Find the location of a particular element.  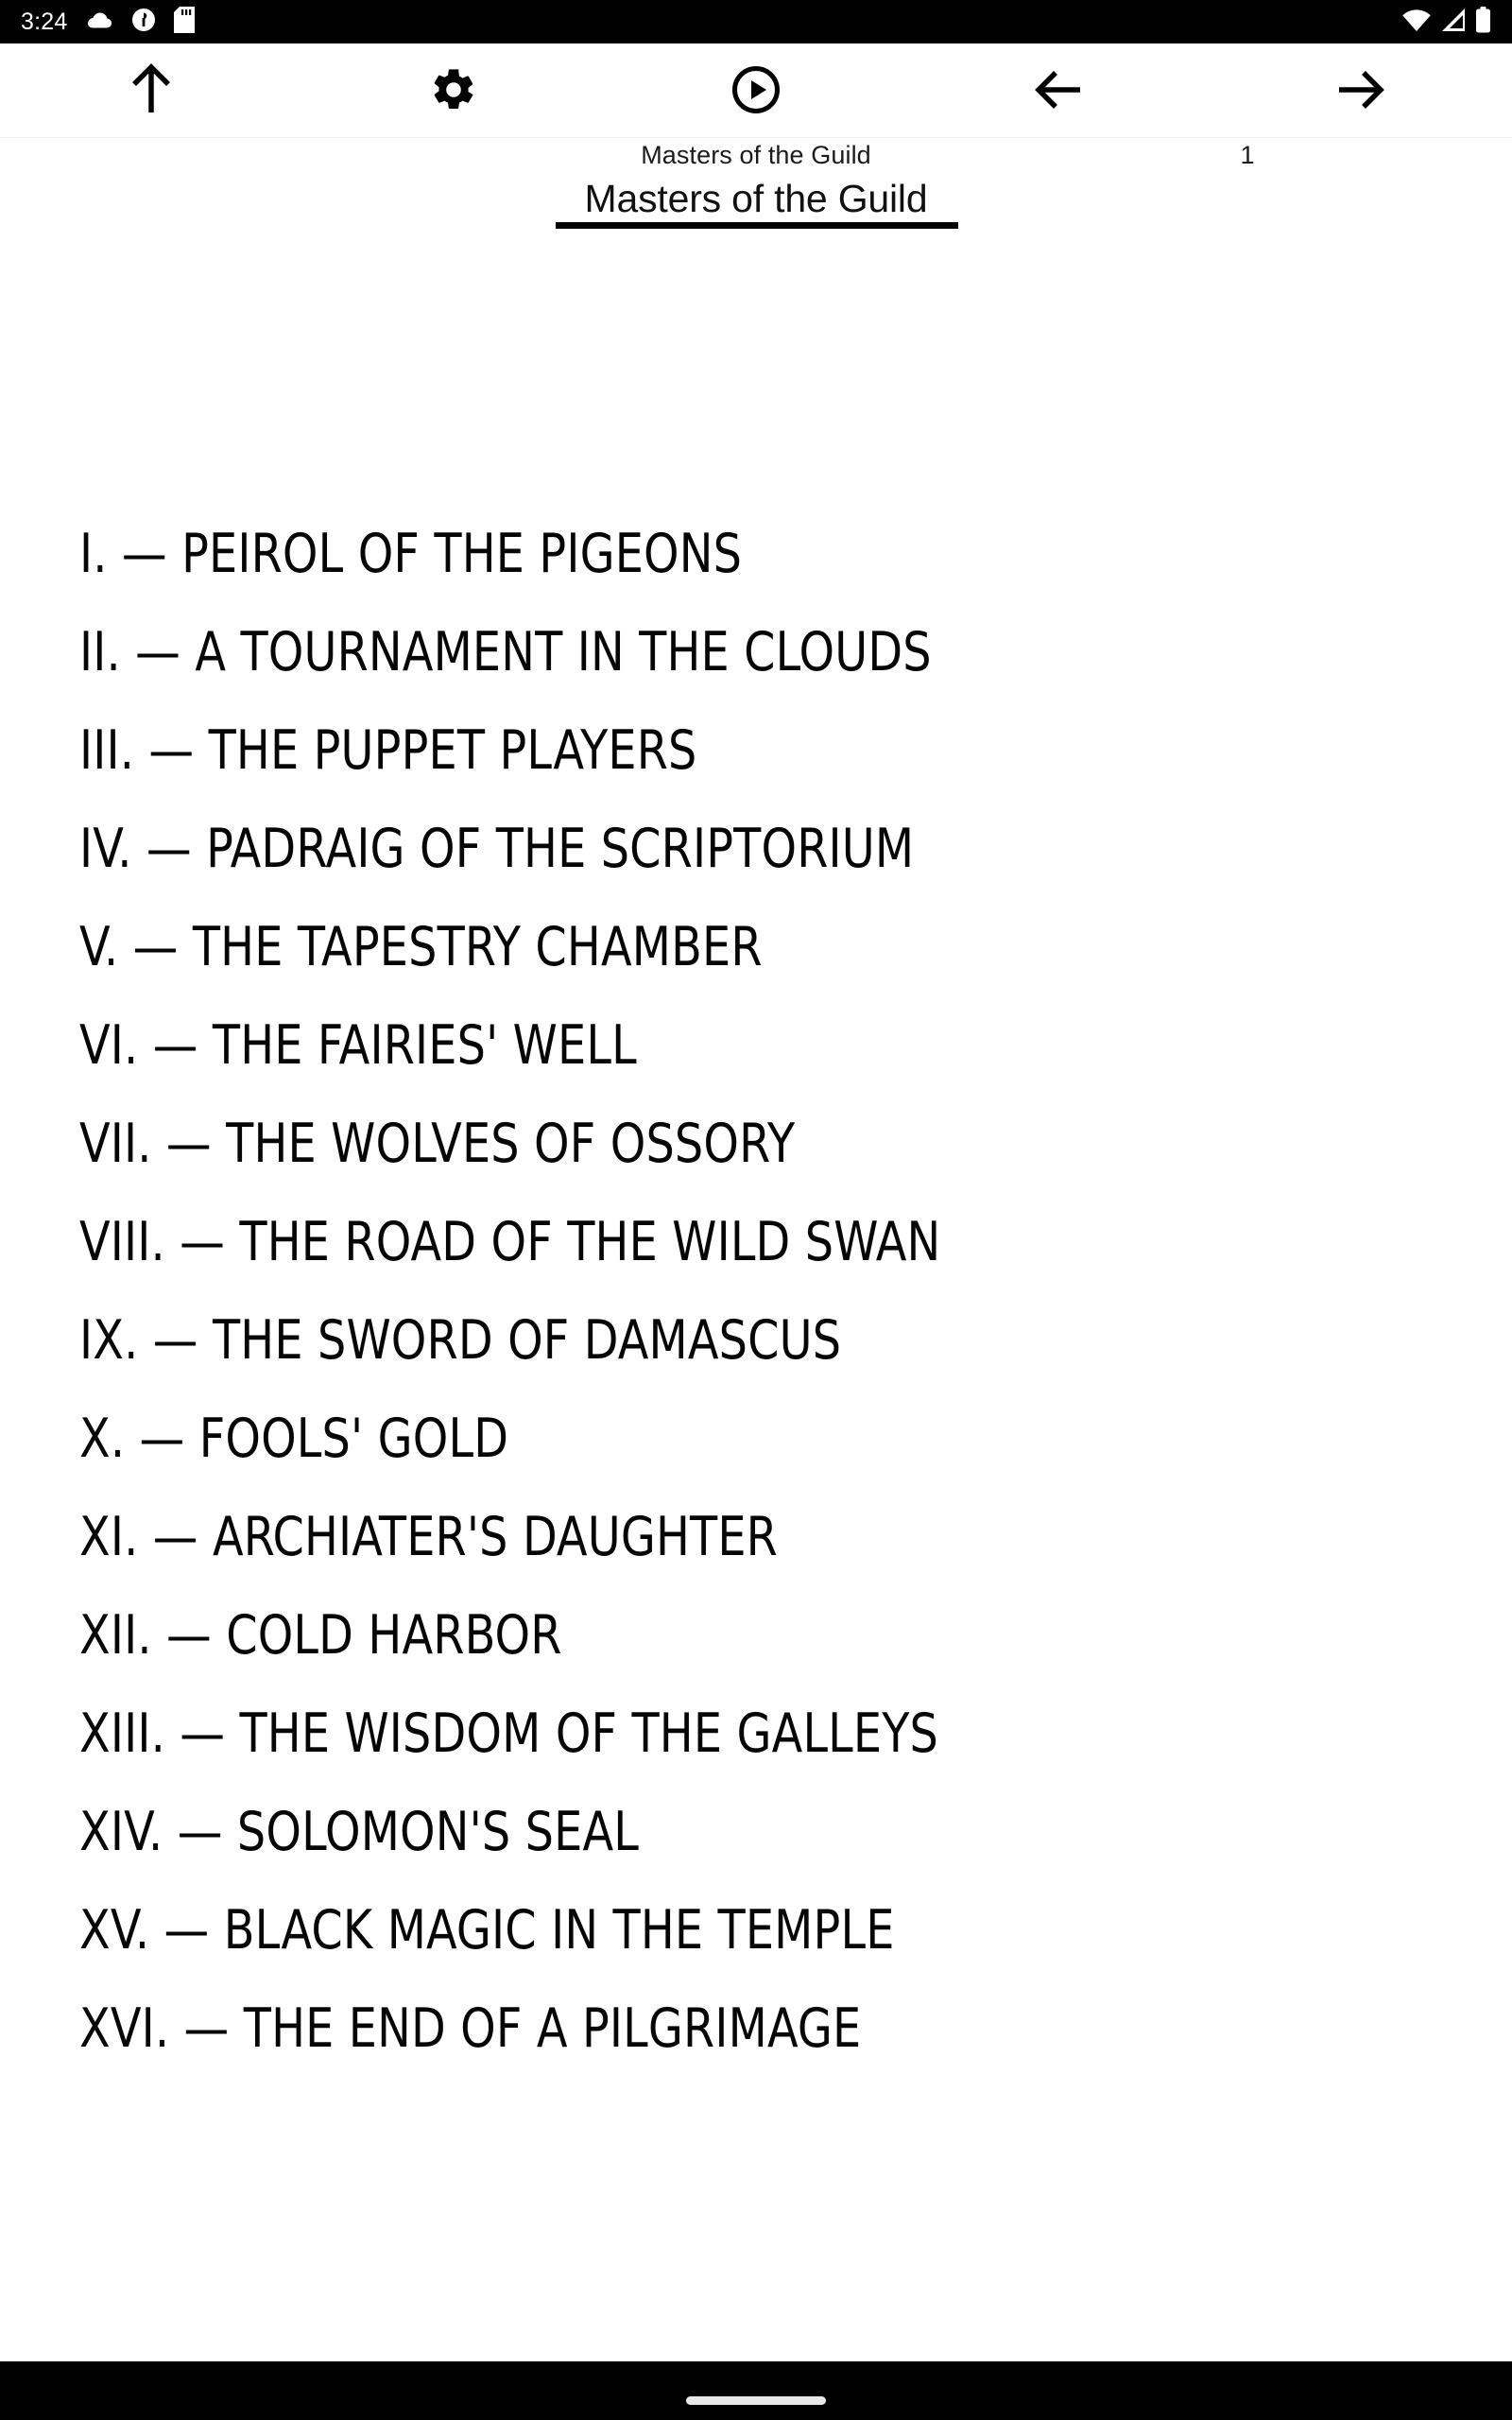

list-item: VIII. — THE ROAD OF THE WILD SWAN is located at coordinates (719, 1242).